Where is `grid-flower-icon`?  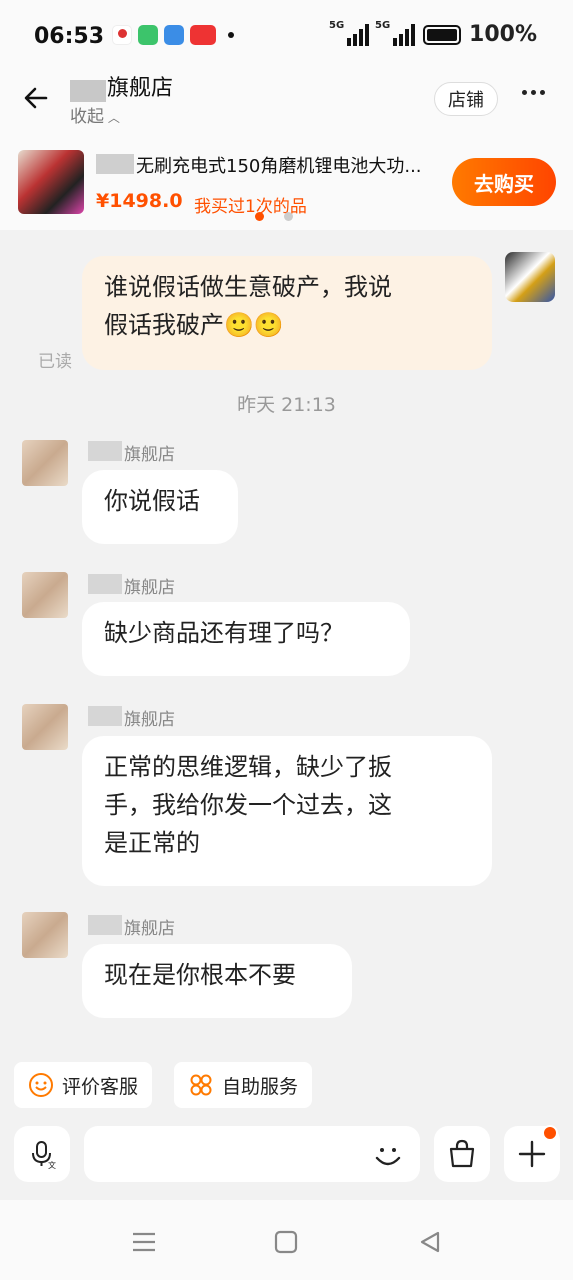
grid-flower-icon is located at coordinates (201, 1085).